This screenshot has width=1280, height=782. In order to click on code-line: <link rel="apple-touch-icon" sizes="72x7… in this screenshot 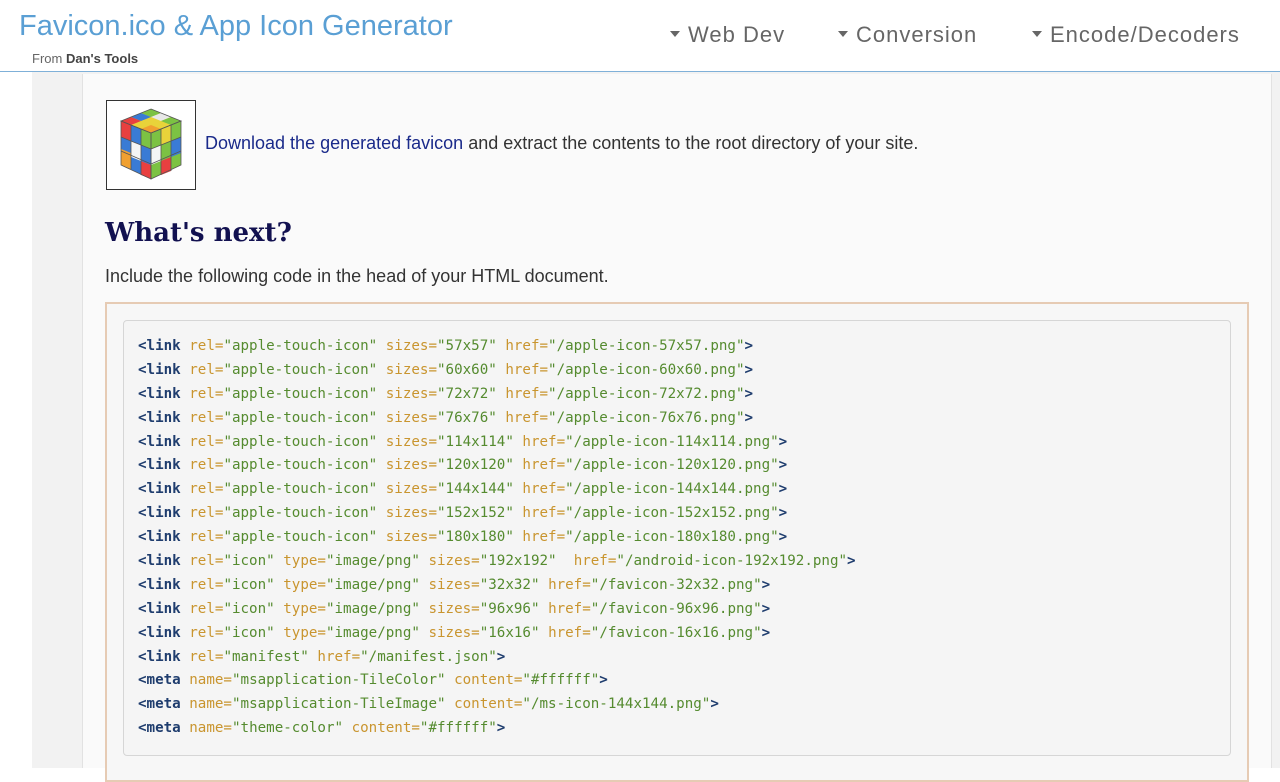, I will do `click(497, 395)`.